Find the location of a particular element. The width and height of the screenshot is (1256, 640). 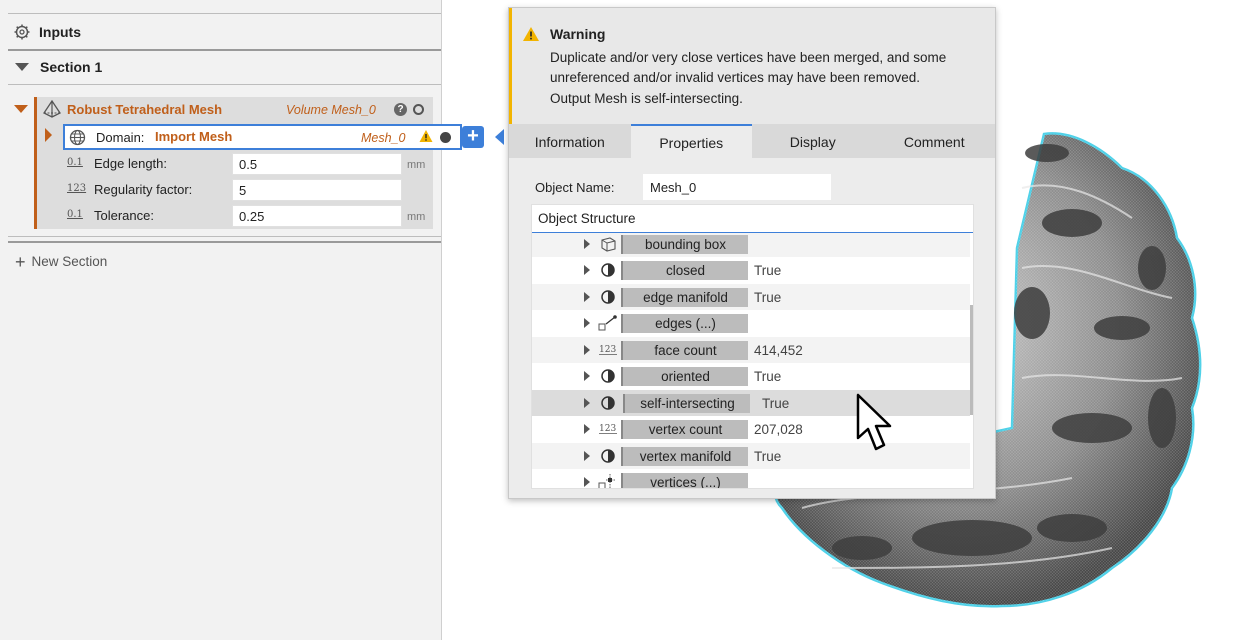

edge-length-unit: mm is located at coordinates (416, 165).